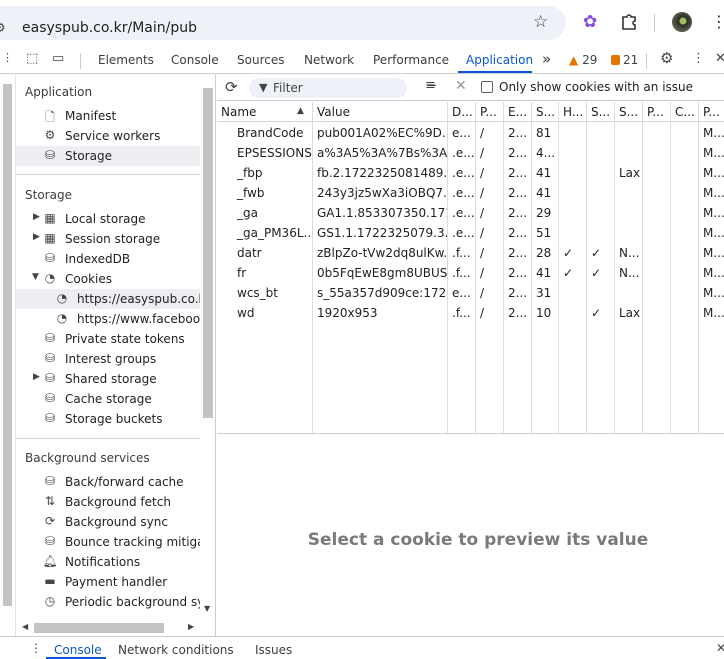 The height and width of the screenshot is (659, 724). Describe the element at coordinates (208, 253) in the screenshot. I see `sidebar-scroll-thumb` at that location.